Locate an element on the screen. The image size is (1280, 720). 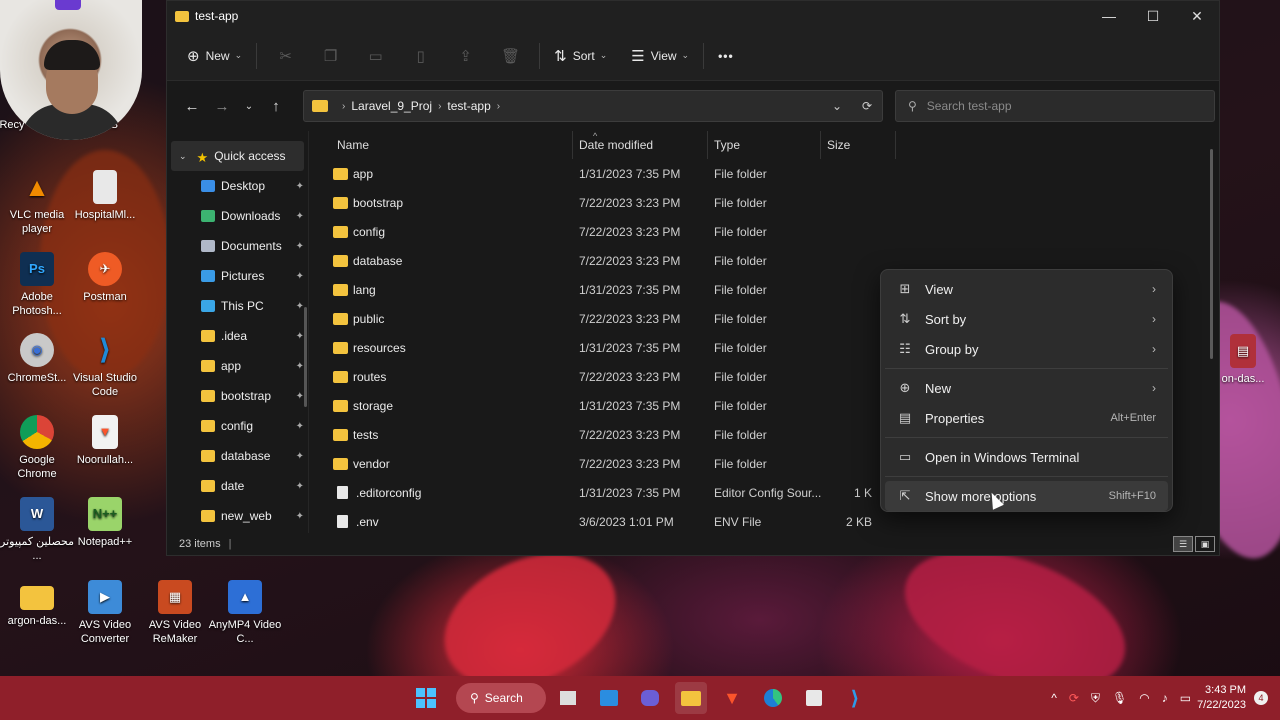
breadcrumb-item: Laravel_9_Proj is located at coordinates (391, 106).